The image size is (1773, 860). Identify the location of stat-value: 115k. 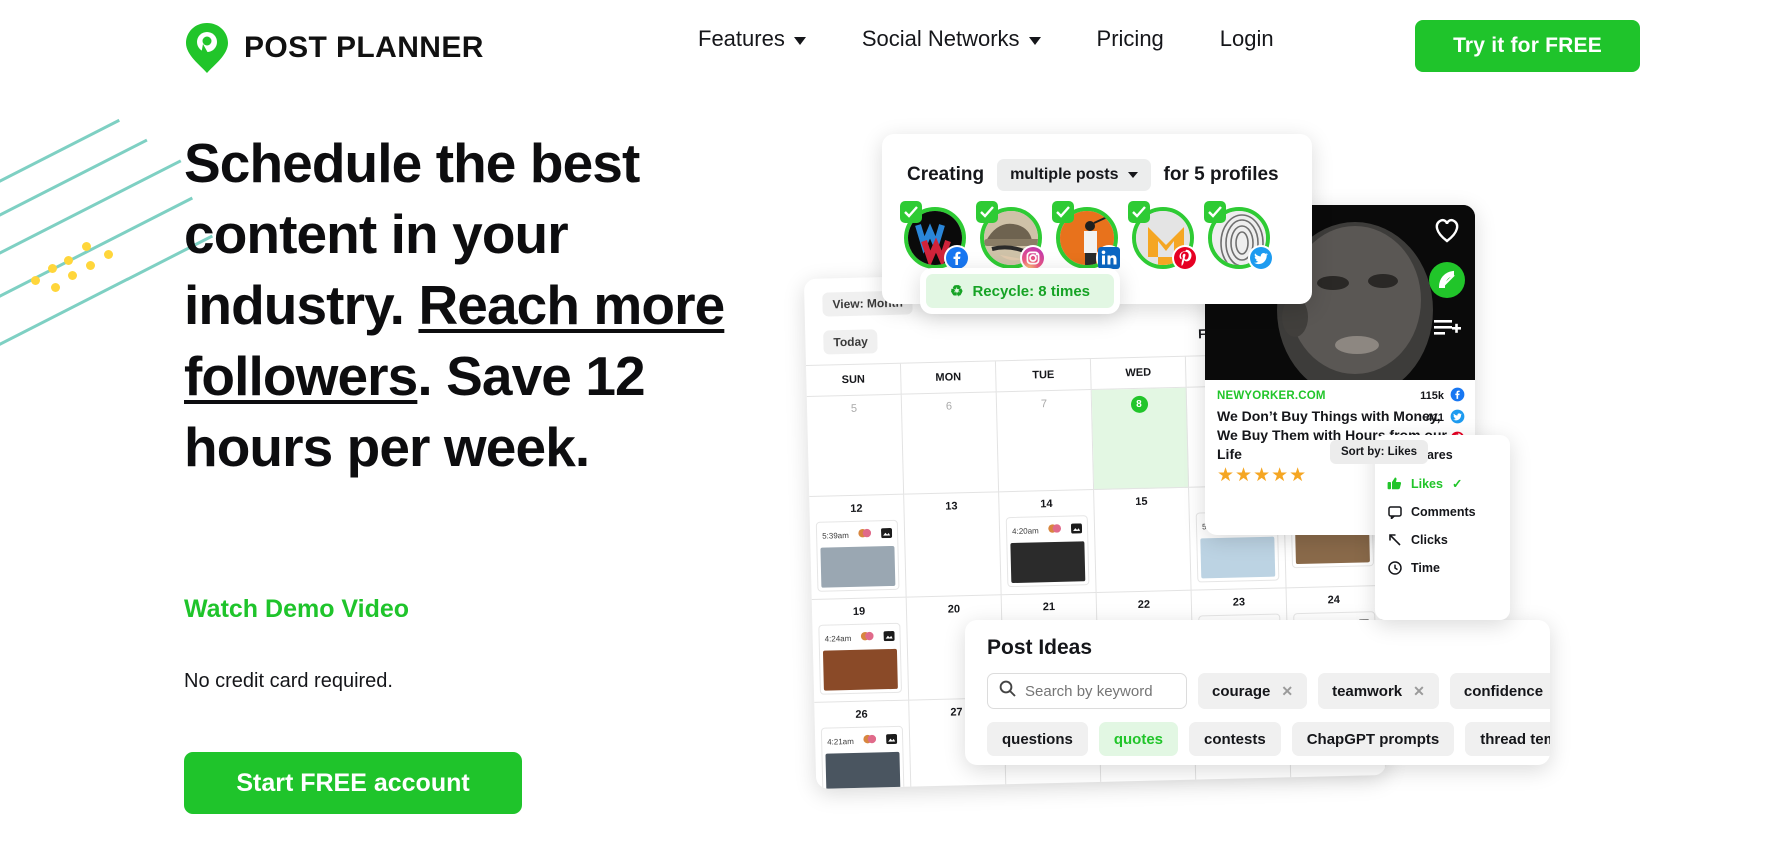
(1432, 396).